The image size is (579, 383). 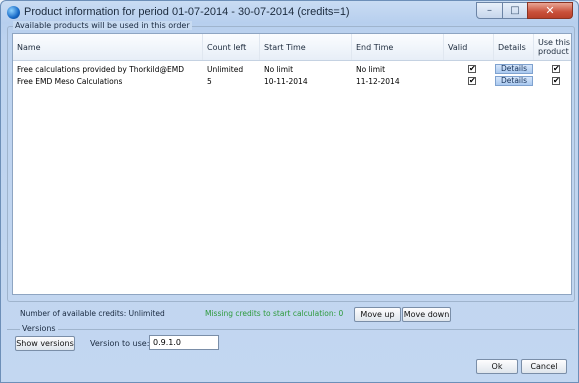 I want to click on cell-start-time: 10-11-2014, so click(x=286, y=81).